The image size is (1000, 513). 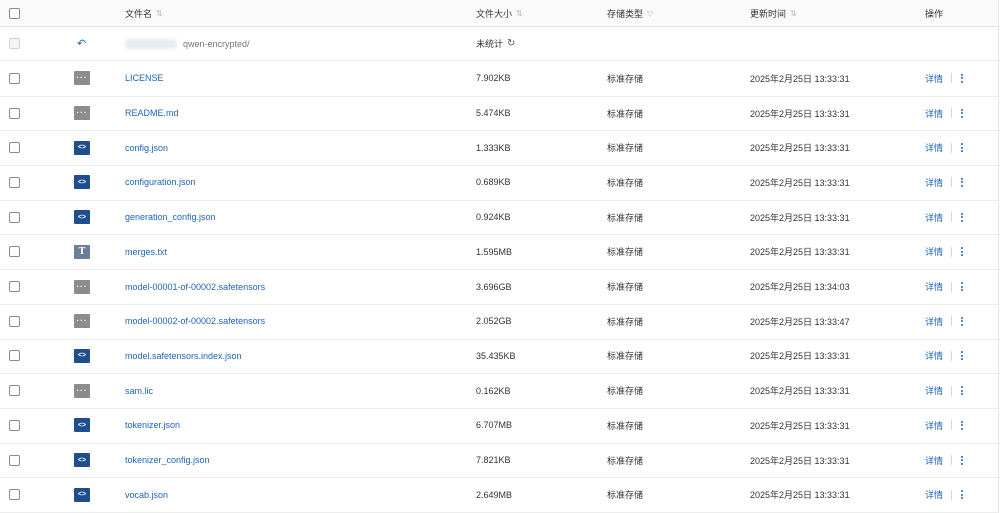 What do you see at coordinates (139, 391) in the screenshot?
I see `file-name-link: sam.lic` at bounding box center [139, 391].